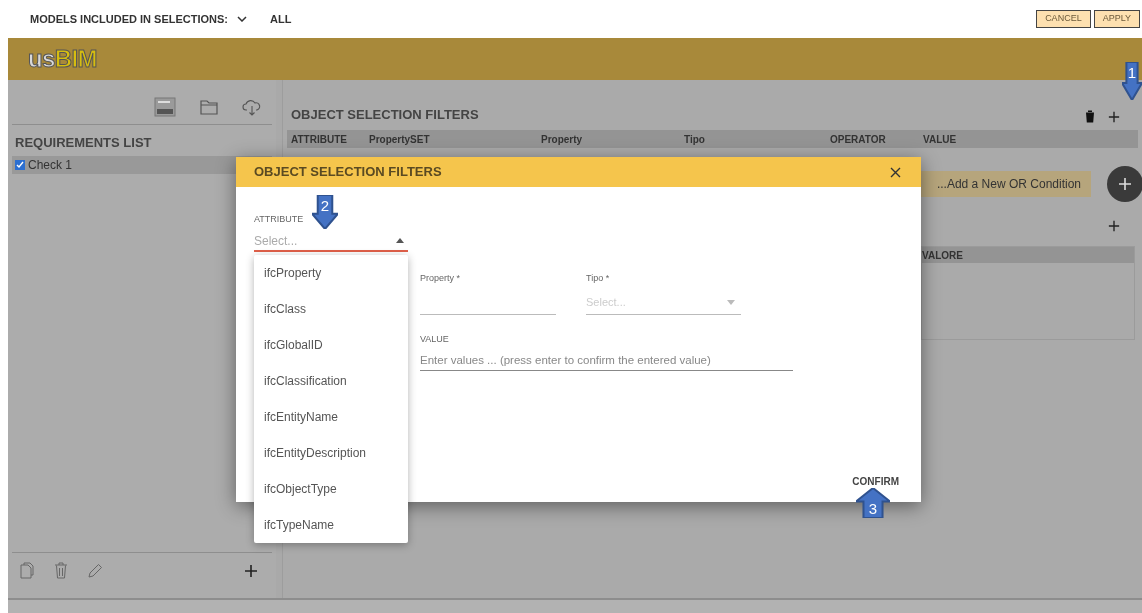 This screenshot has width=1142, height=613. Describe the element at coordinates (731, 302) in the screenshot. I see `caret-down-icon` at that location.